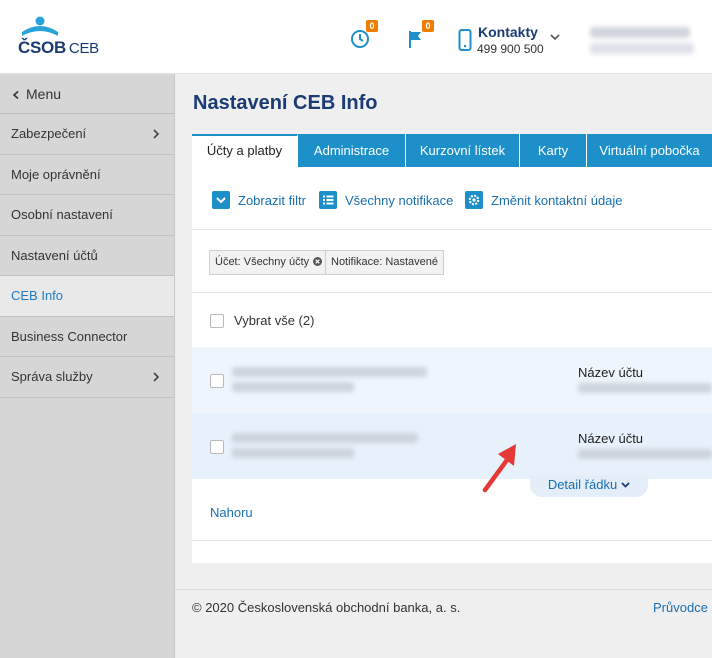 The height and width of the screenshot is (658, 712). I want to click on list-icon, so click(328, 200).